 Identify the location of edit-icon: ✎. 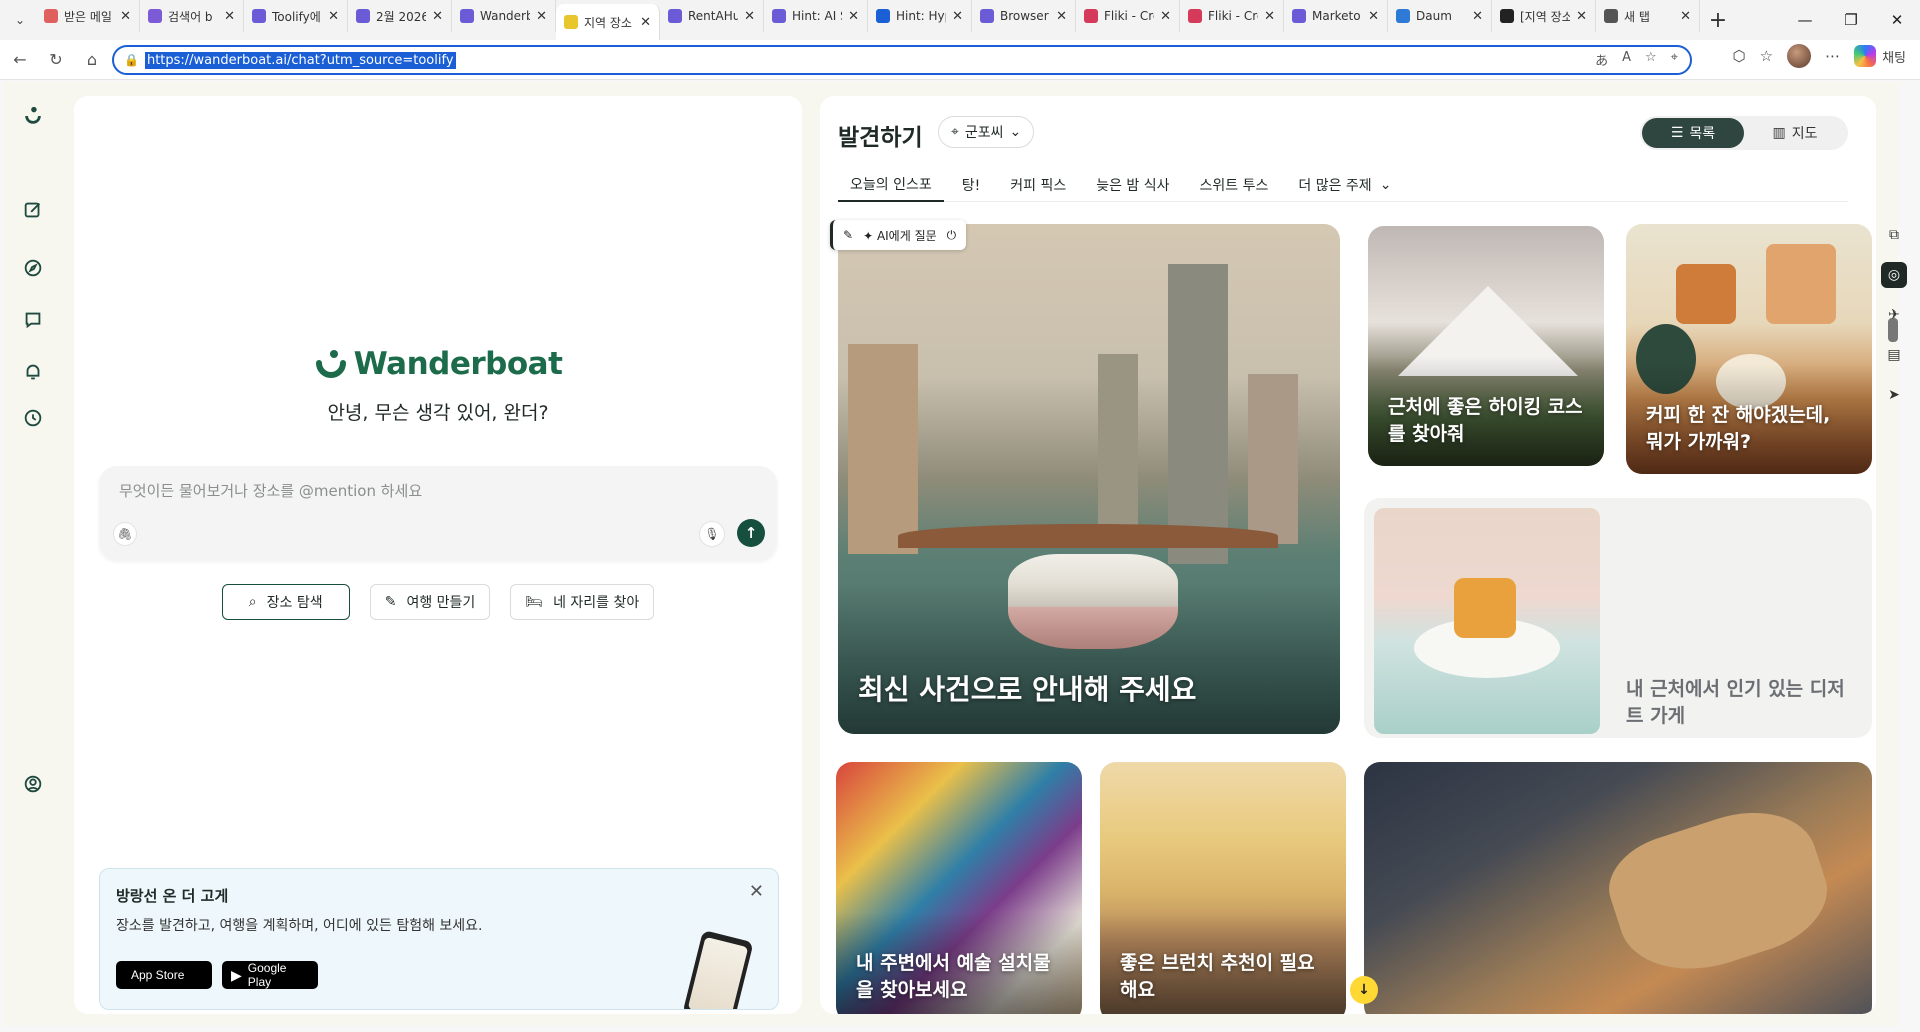
(848, 235).